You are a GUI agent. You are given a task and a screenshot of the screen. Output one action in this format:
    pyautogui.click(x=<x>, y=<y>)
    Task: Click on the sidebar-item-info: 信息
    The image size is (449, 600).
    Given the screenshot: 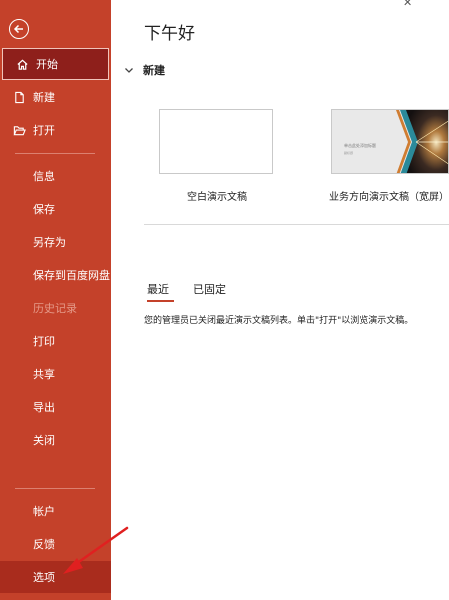 What is the action you would take?
    pyautogui.click(x=55, y=176)
    